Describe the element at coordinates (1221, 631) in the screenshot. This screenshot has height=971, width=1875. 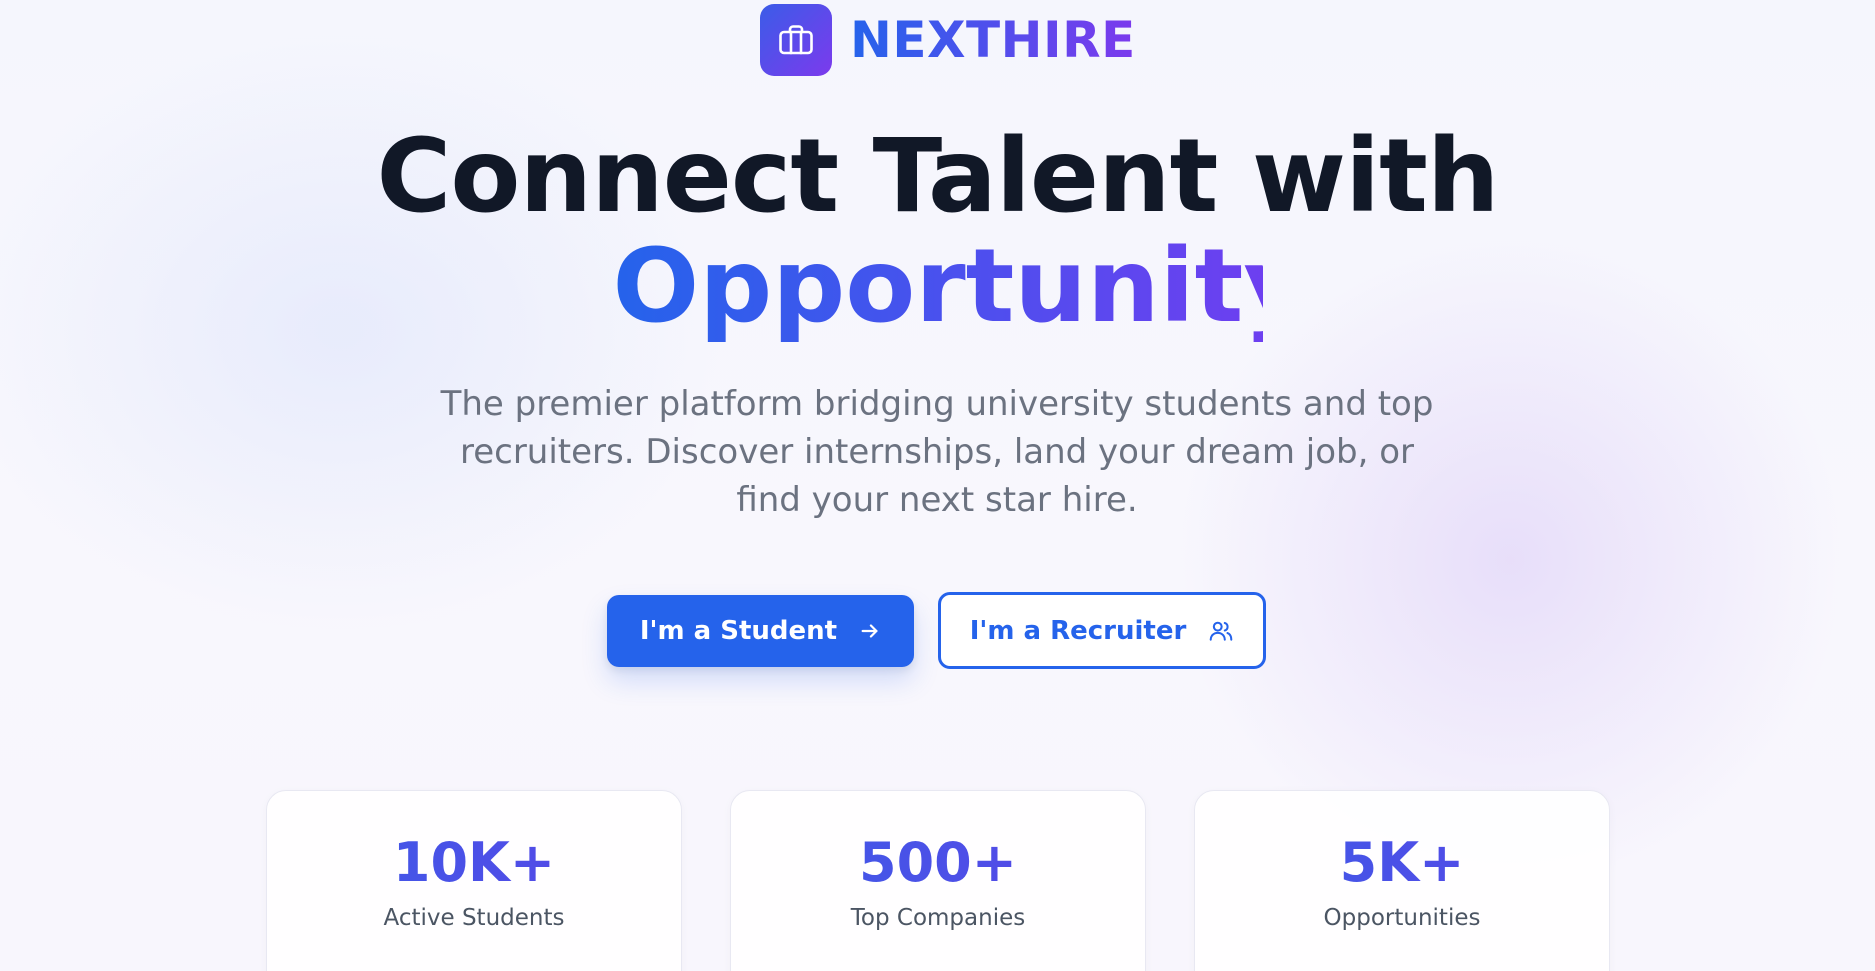
I see `users-icon` at that location.